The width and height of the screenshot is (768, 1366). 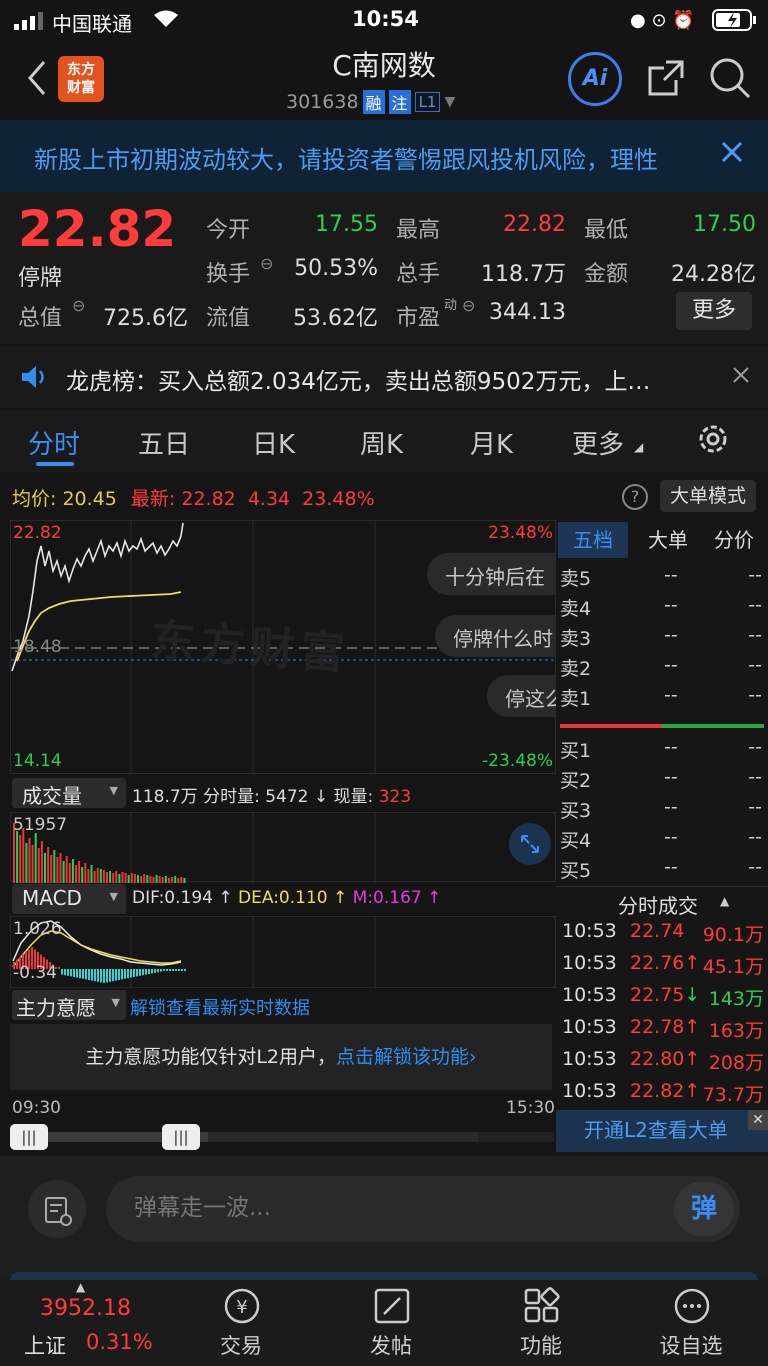 What do you see at coordinates (755, 605) in the screenshot?
I see `ask-volume: --` at bounding box center [755, 605].